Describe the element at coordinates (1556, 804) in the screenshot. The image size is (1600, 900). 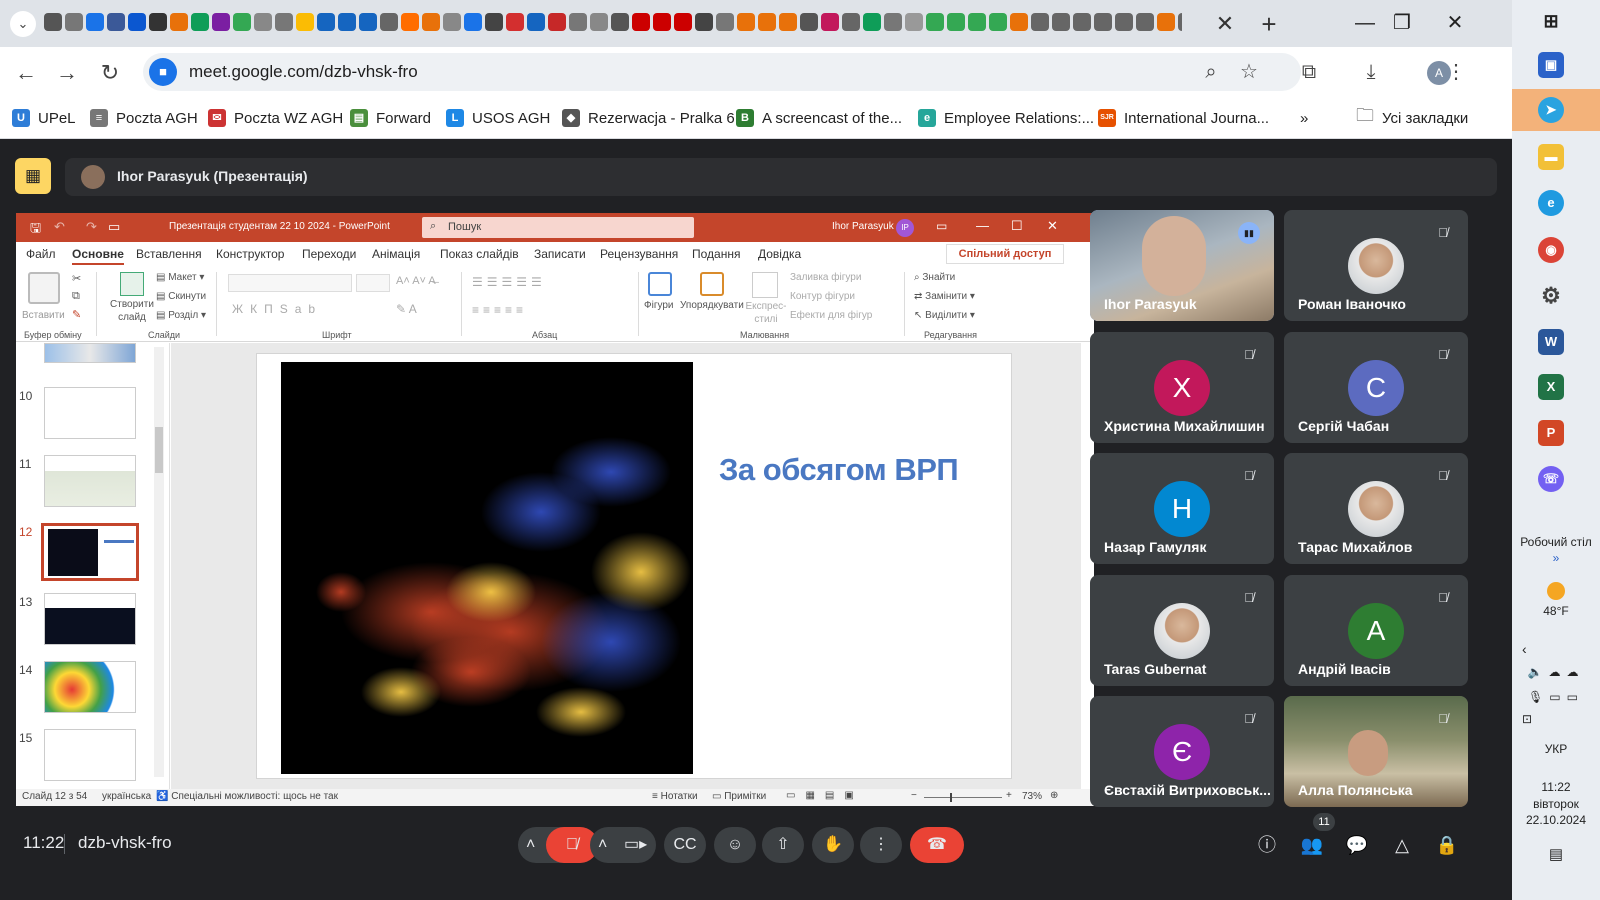
I see `taskbar-day: вівторок` at that location.